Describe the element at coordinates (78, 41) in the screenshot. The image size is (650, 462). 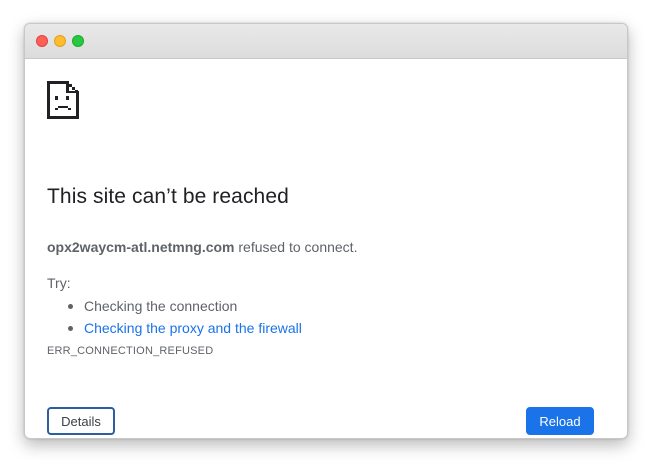
I see `maximize-window-button` at that location.